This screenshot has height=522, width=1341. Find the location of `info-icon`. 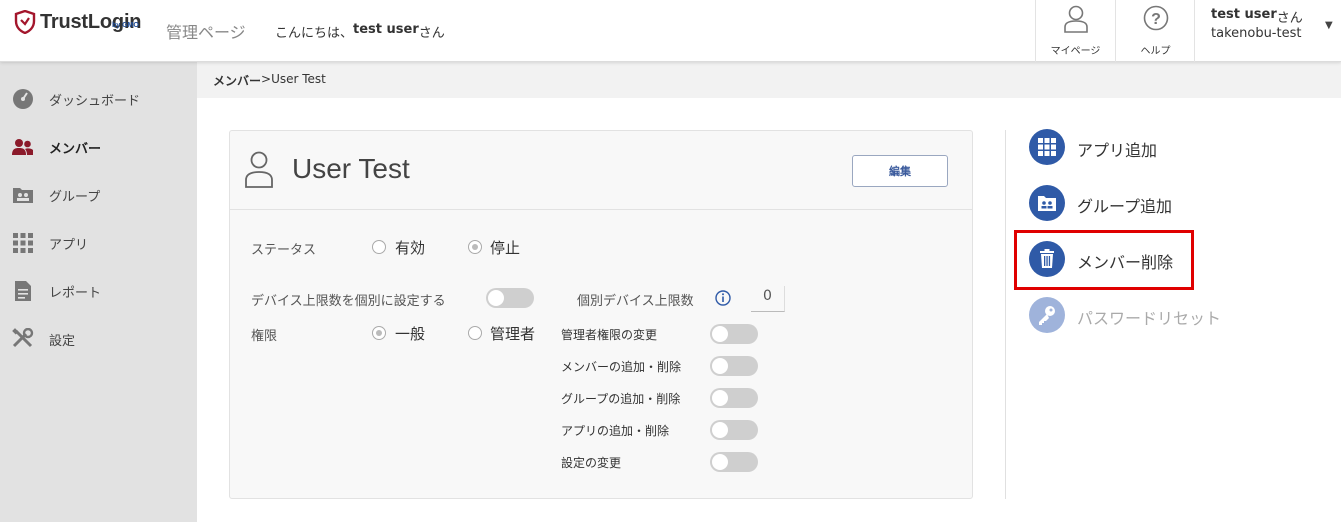

info-icon is located at coordinates (723, 298).